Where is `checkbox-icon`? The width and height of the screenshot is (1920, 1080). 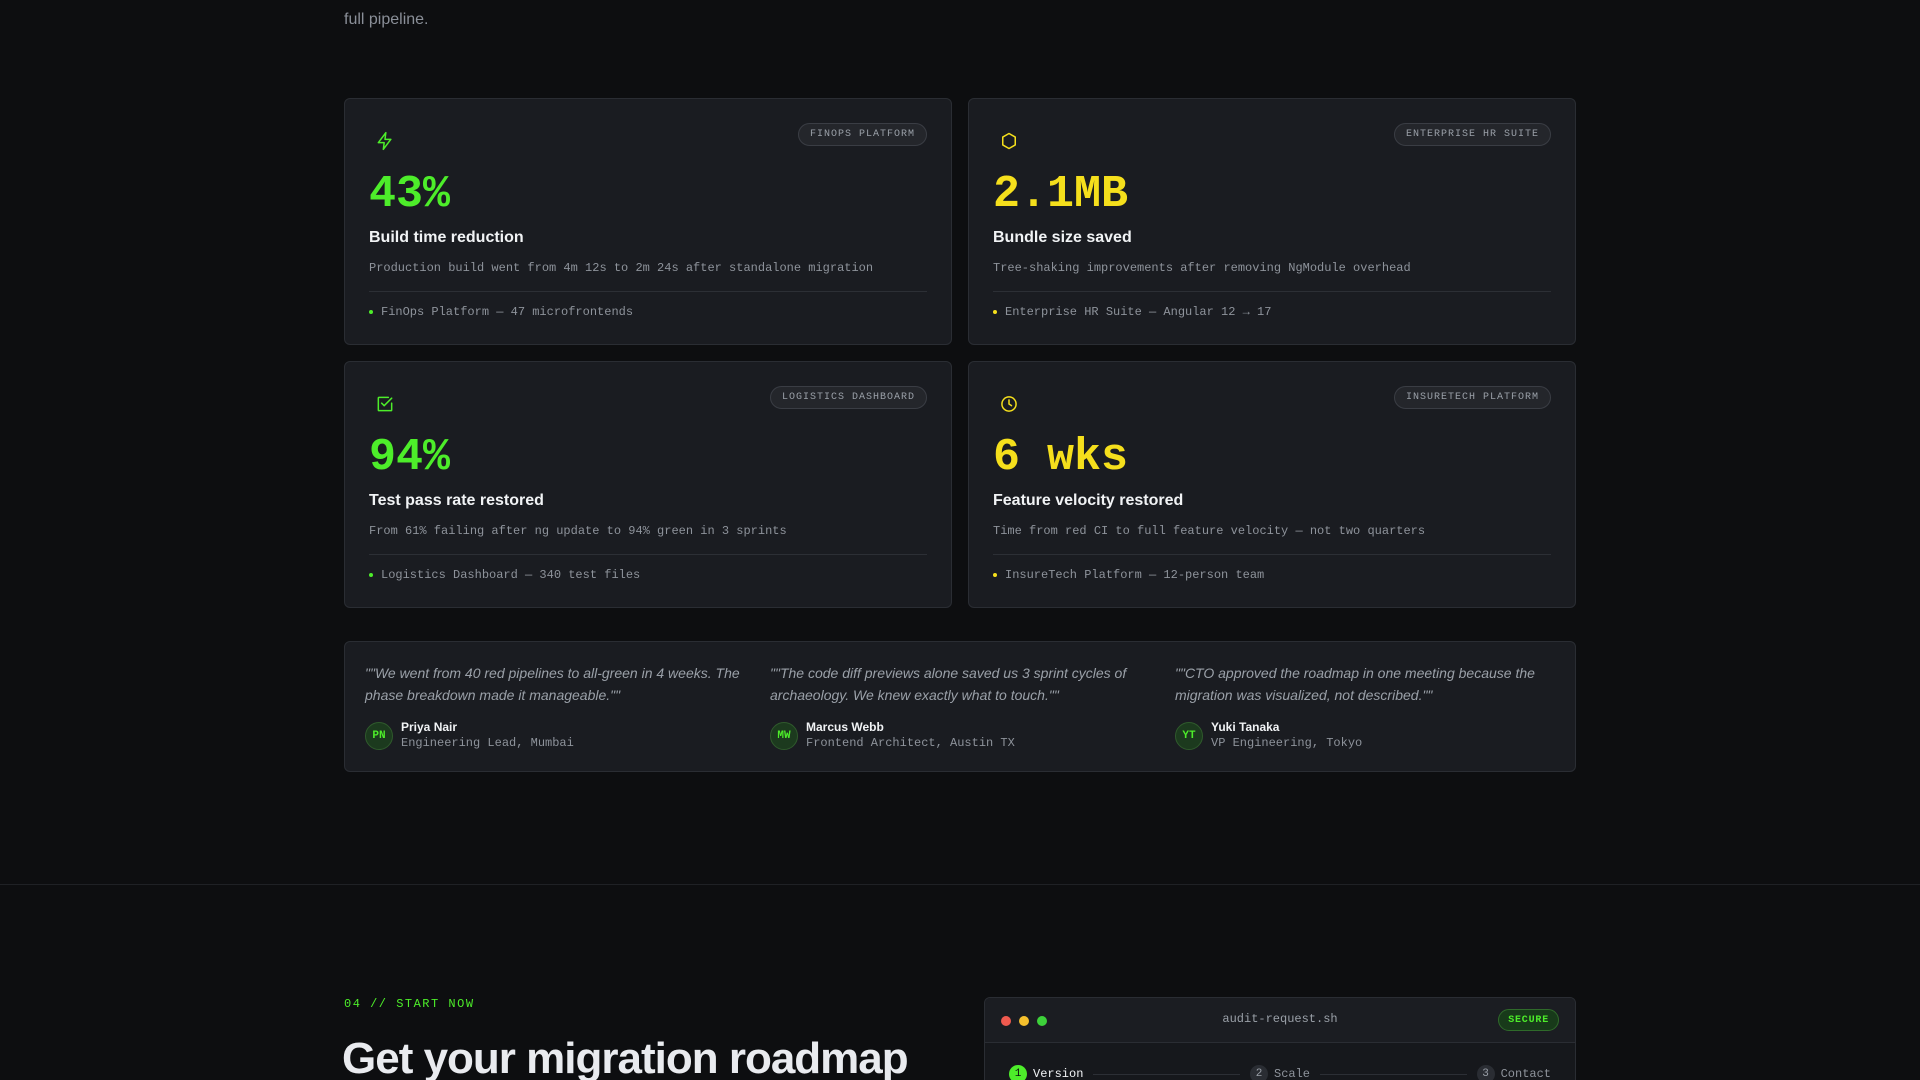 checkbox-icon is located at coordinates (385, 404).